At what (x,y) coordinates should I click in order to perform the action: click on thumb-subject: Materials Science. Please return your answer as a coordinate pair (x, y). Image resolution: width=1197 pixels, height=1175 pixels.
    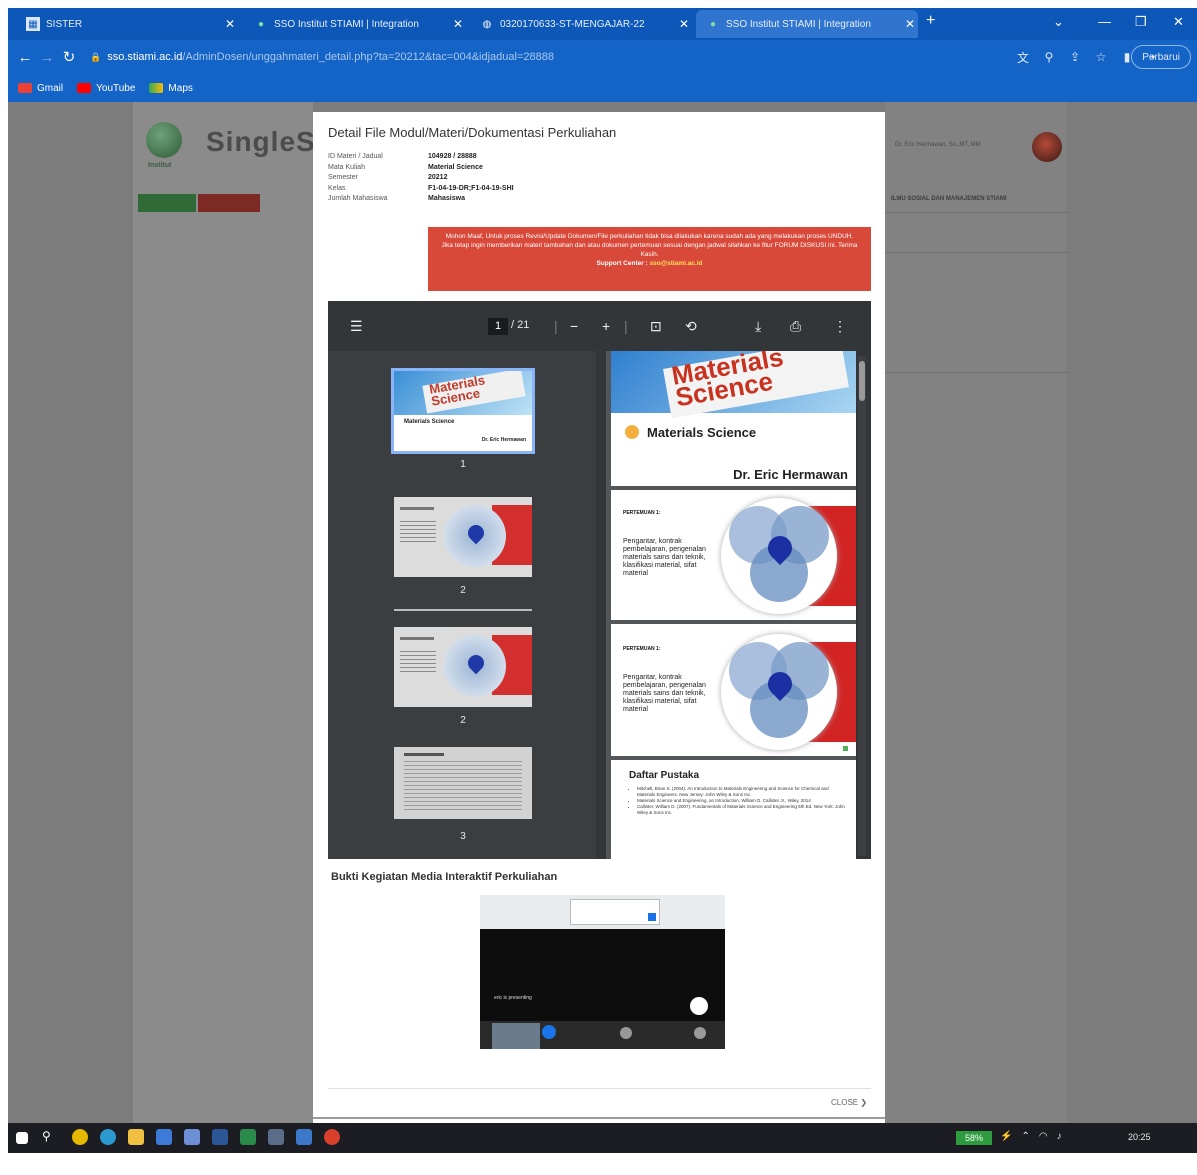
    Looking at the image, I should click on (429, 422).